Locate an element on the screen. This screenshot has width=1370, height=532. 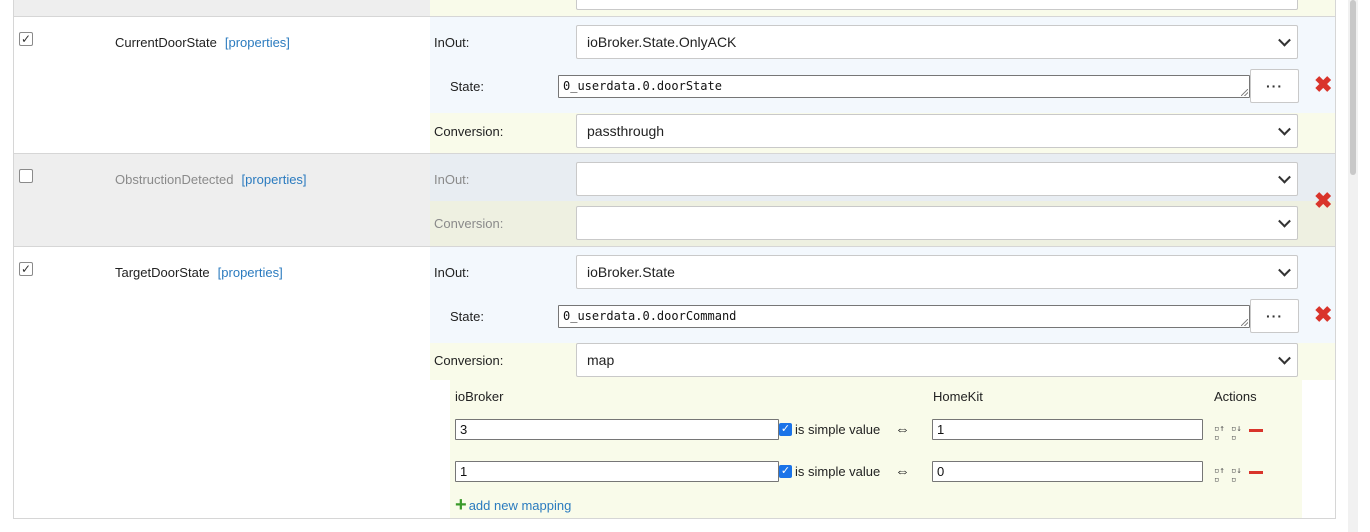
state-input: 0_userdata.0.doorState is located at coordinates (904, 86).